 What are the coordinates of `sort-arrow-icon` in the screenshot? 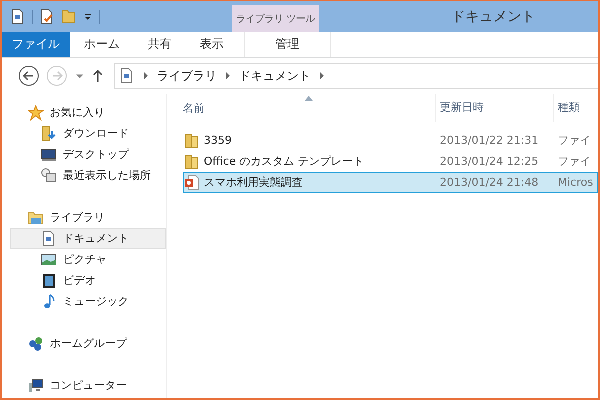 It's located at (309, 98).